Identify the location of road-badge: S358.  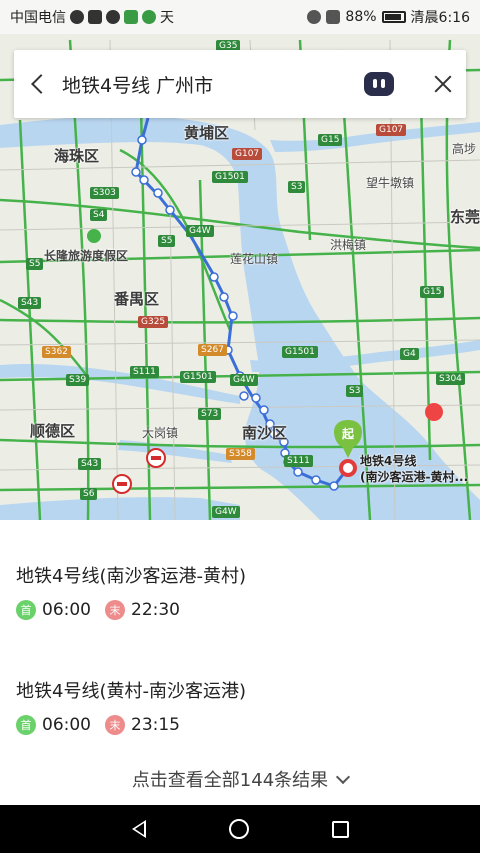
(240, 454).